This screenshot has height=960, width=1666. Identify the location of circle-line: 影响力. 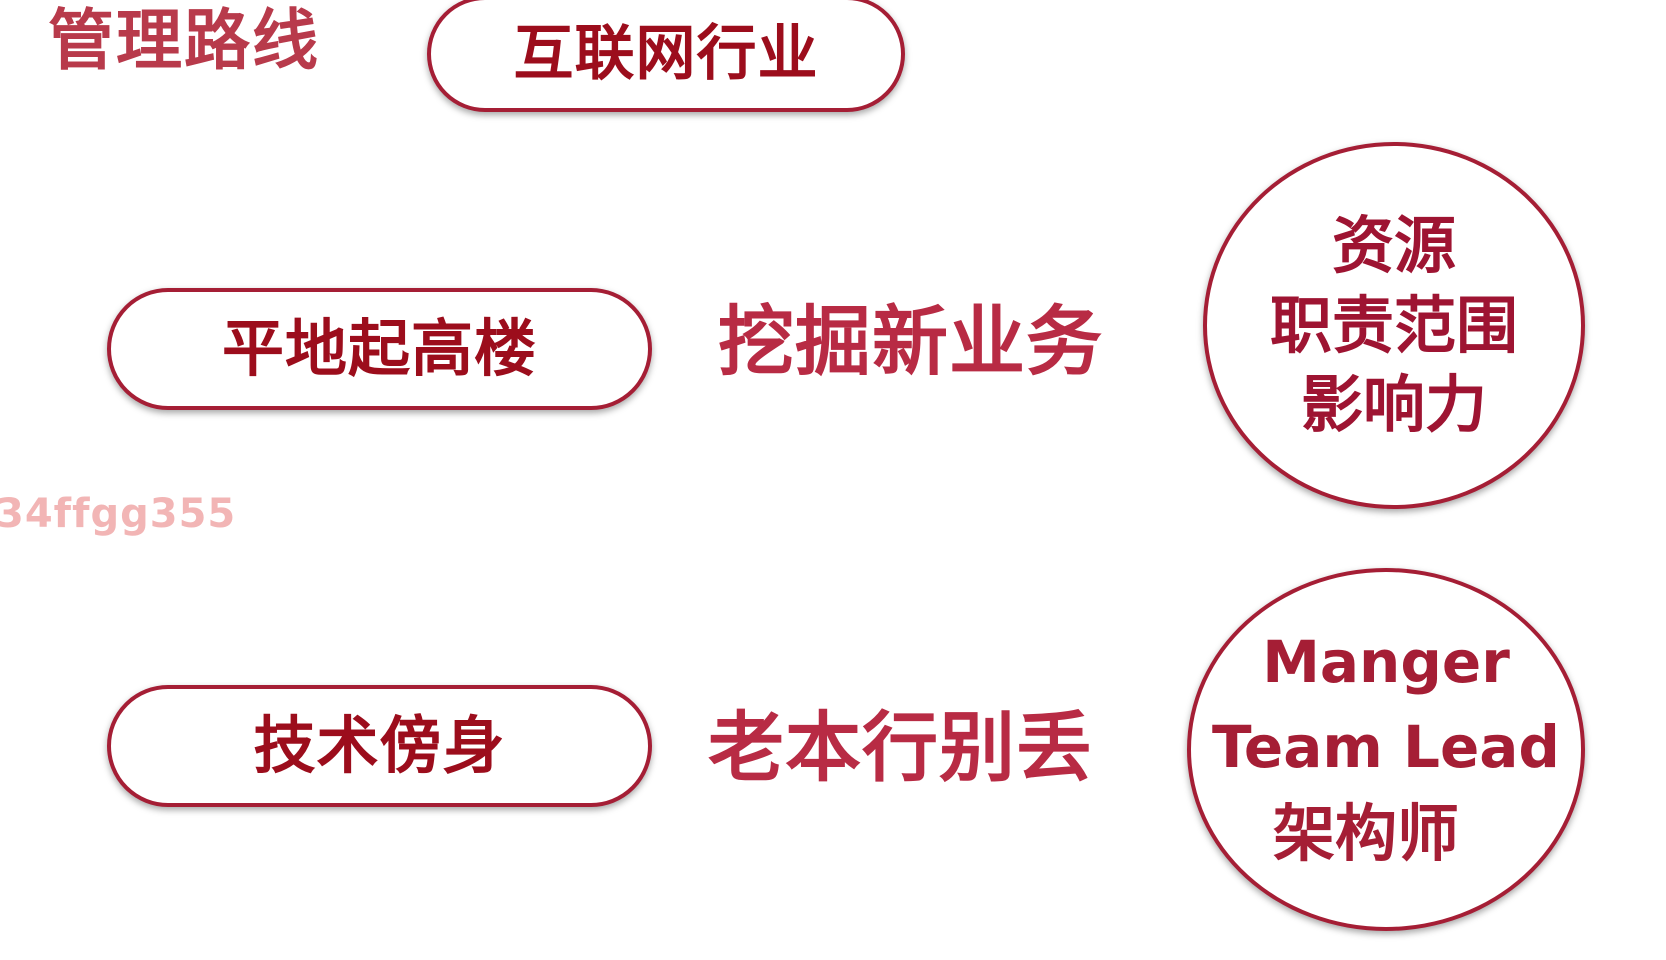
(1393, 405).